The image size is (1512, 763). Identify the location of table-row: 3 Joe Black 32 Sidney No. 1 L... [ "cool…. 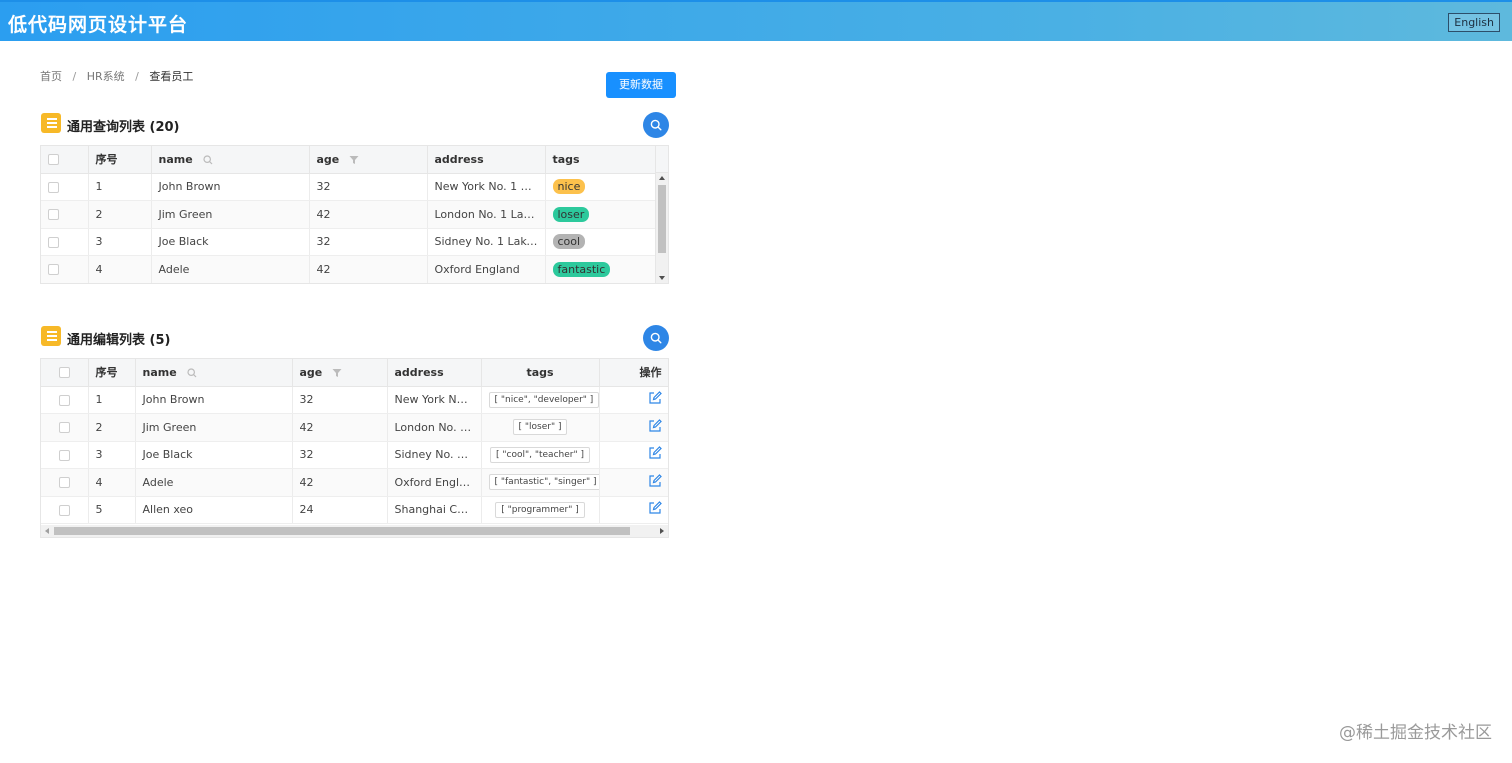
(354, 455).